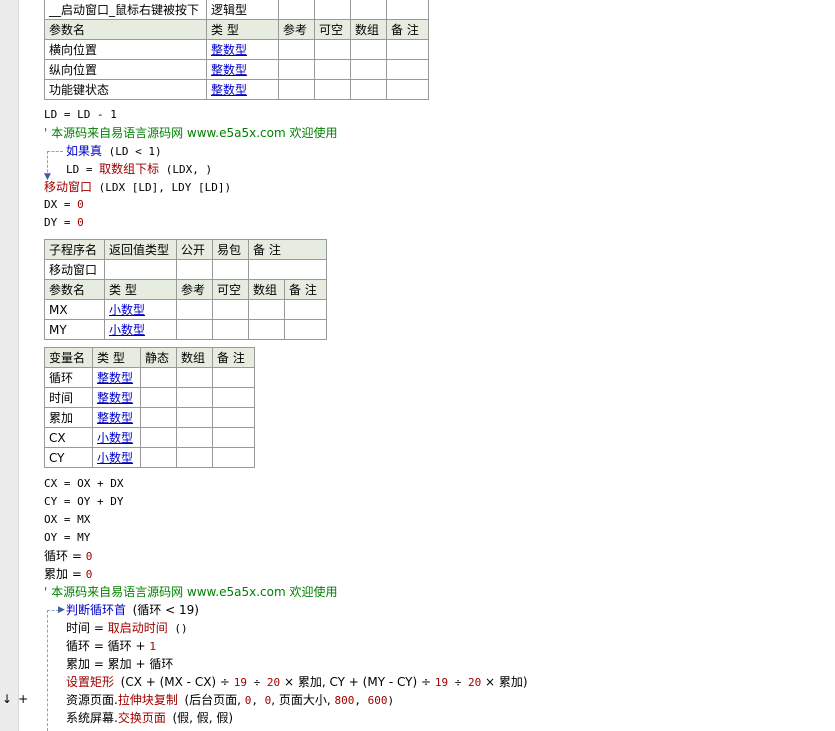  I want to click on expand-plus-icon: +, so click(23, 699).